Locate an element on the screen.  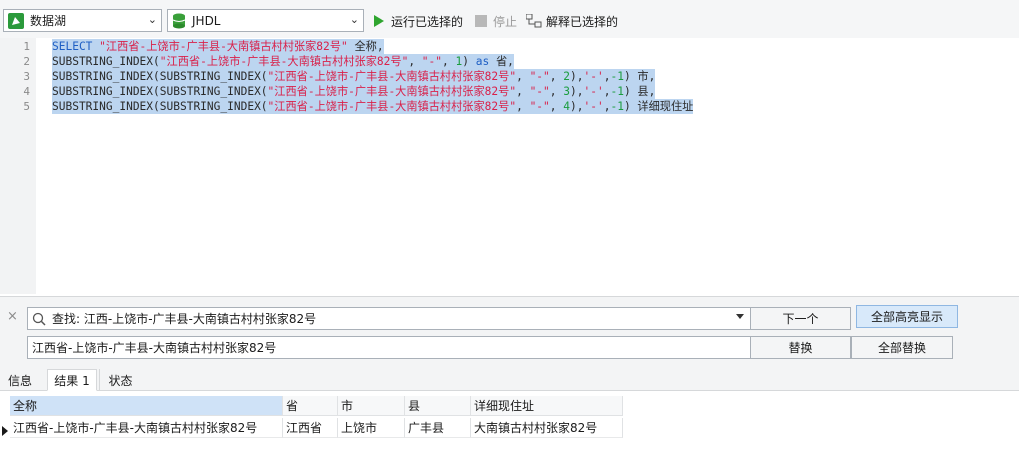
table-cell: 江西省 is located at coordinates (310, 428).